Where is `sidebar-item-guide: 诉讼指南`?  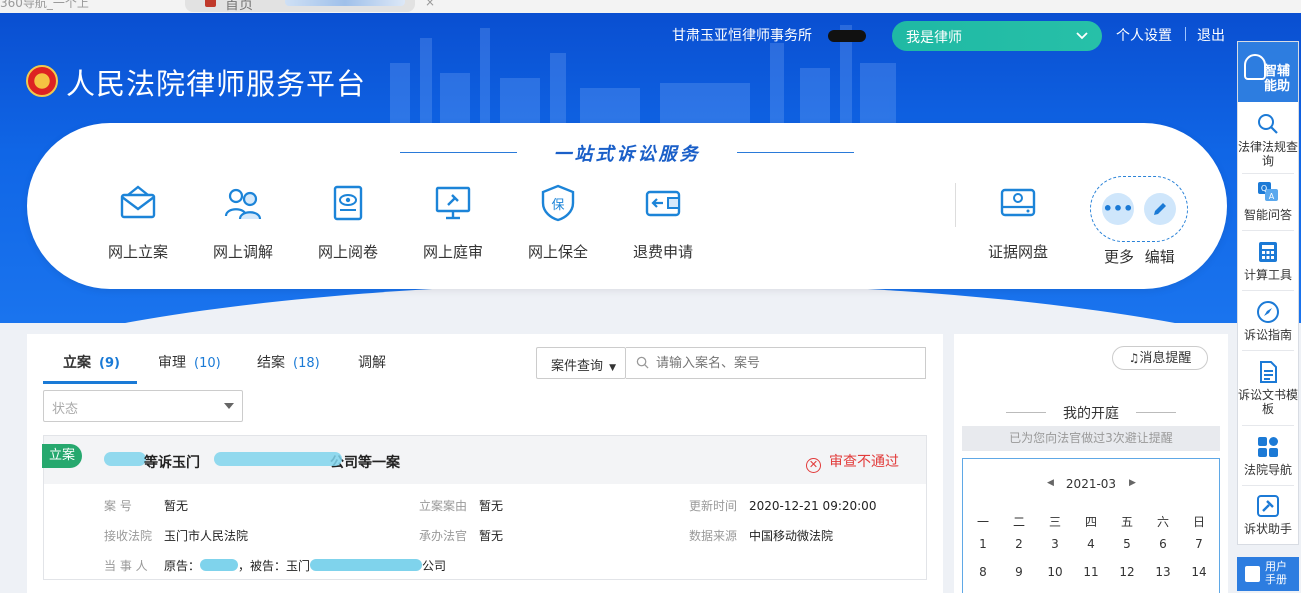 sidebar-item-guide: 诉讼指南 is located at coordinates (1268, 321).